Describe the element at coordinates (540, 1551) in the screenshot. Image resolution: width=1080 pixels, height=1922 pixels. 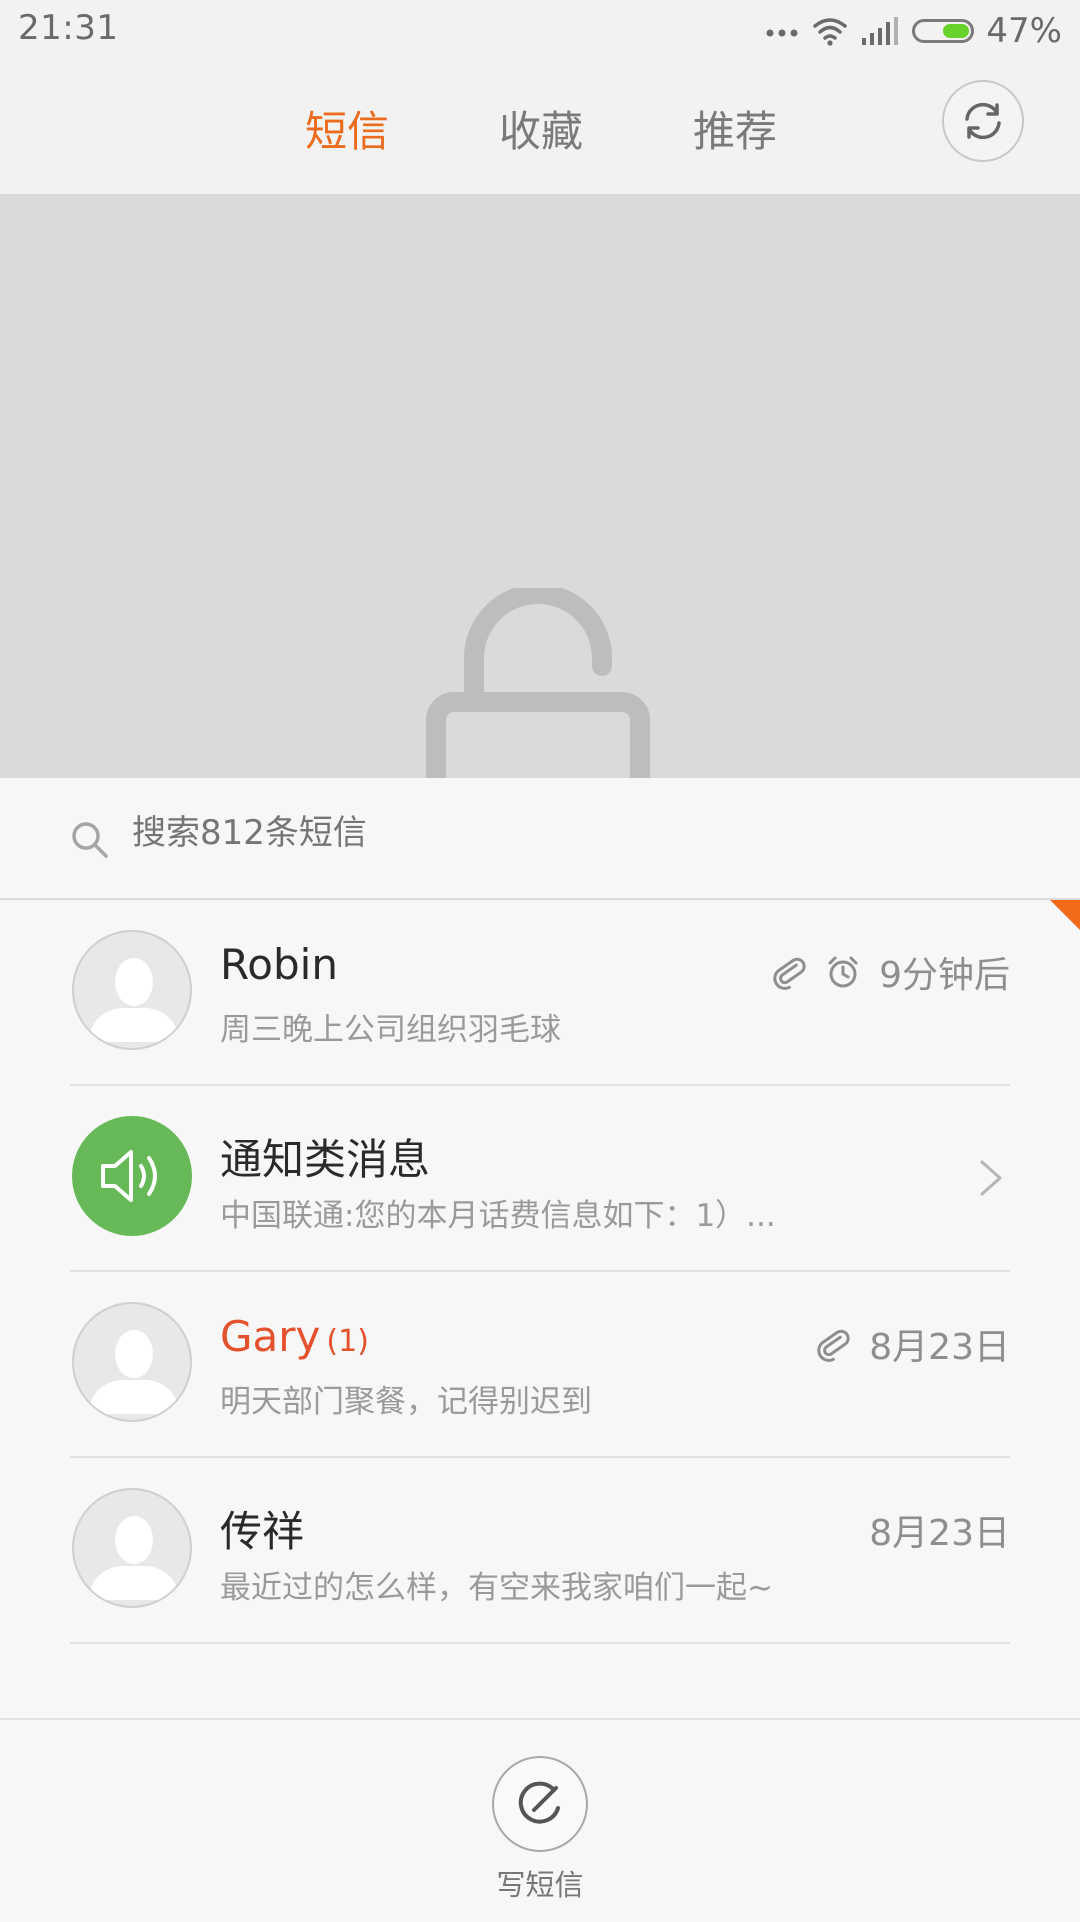
I see `message-item-chuanxiang: 传祥 最近过的怎么样，有空来我家咱们一起~ 8月23日` at that location.